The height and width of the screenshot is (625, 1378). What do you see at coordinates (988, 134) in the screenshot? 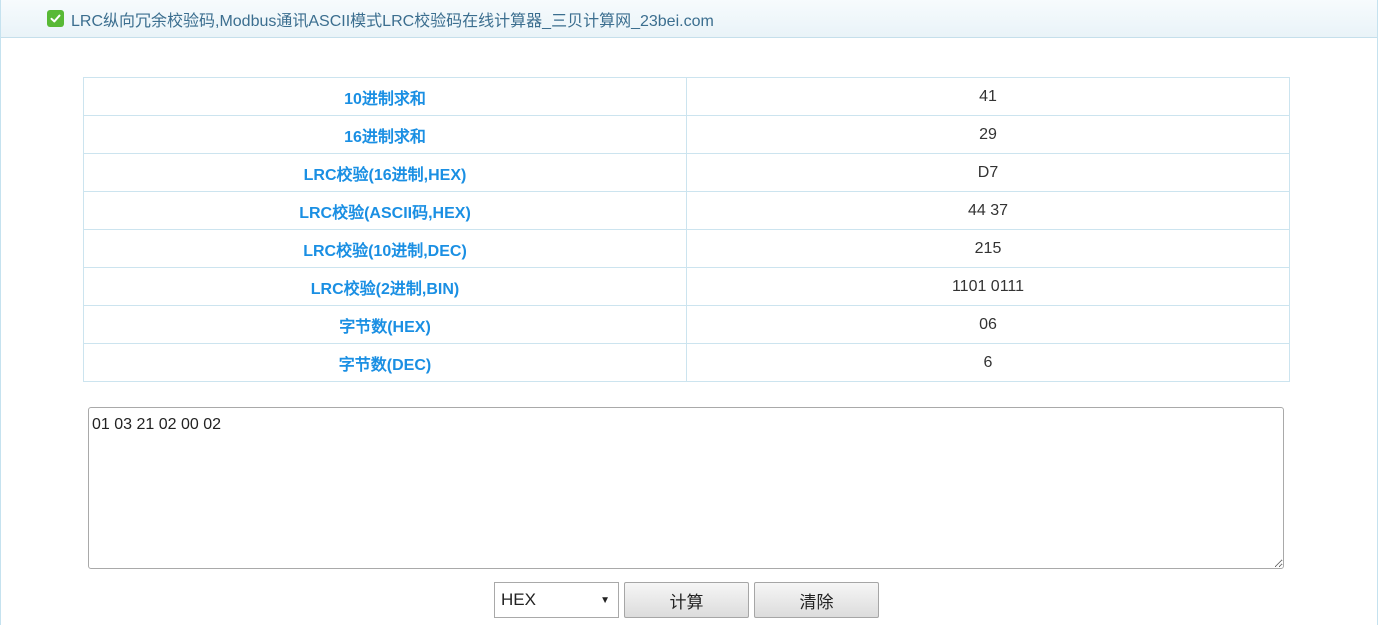
I see `result-value-hex-sum: 29` at bounding box center [988, 134].